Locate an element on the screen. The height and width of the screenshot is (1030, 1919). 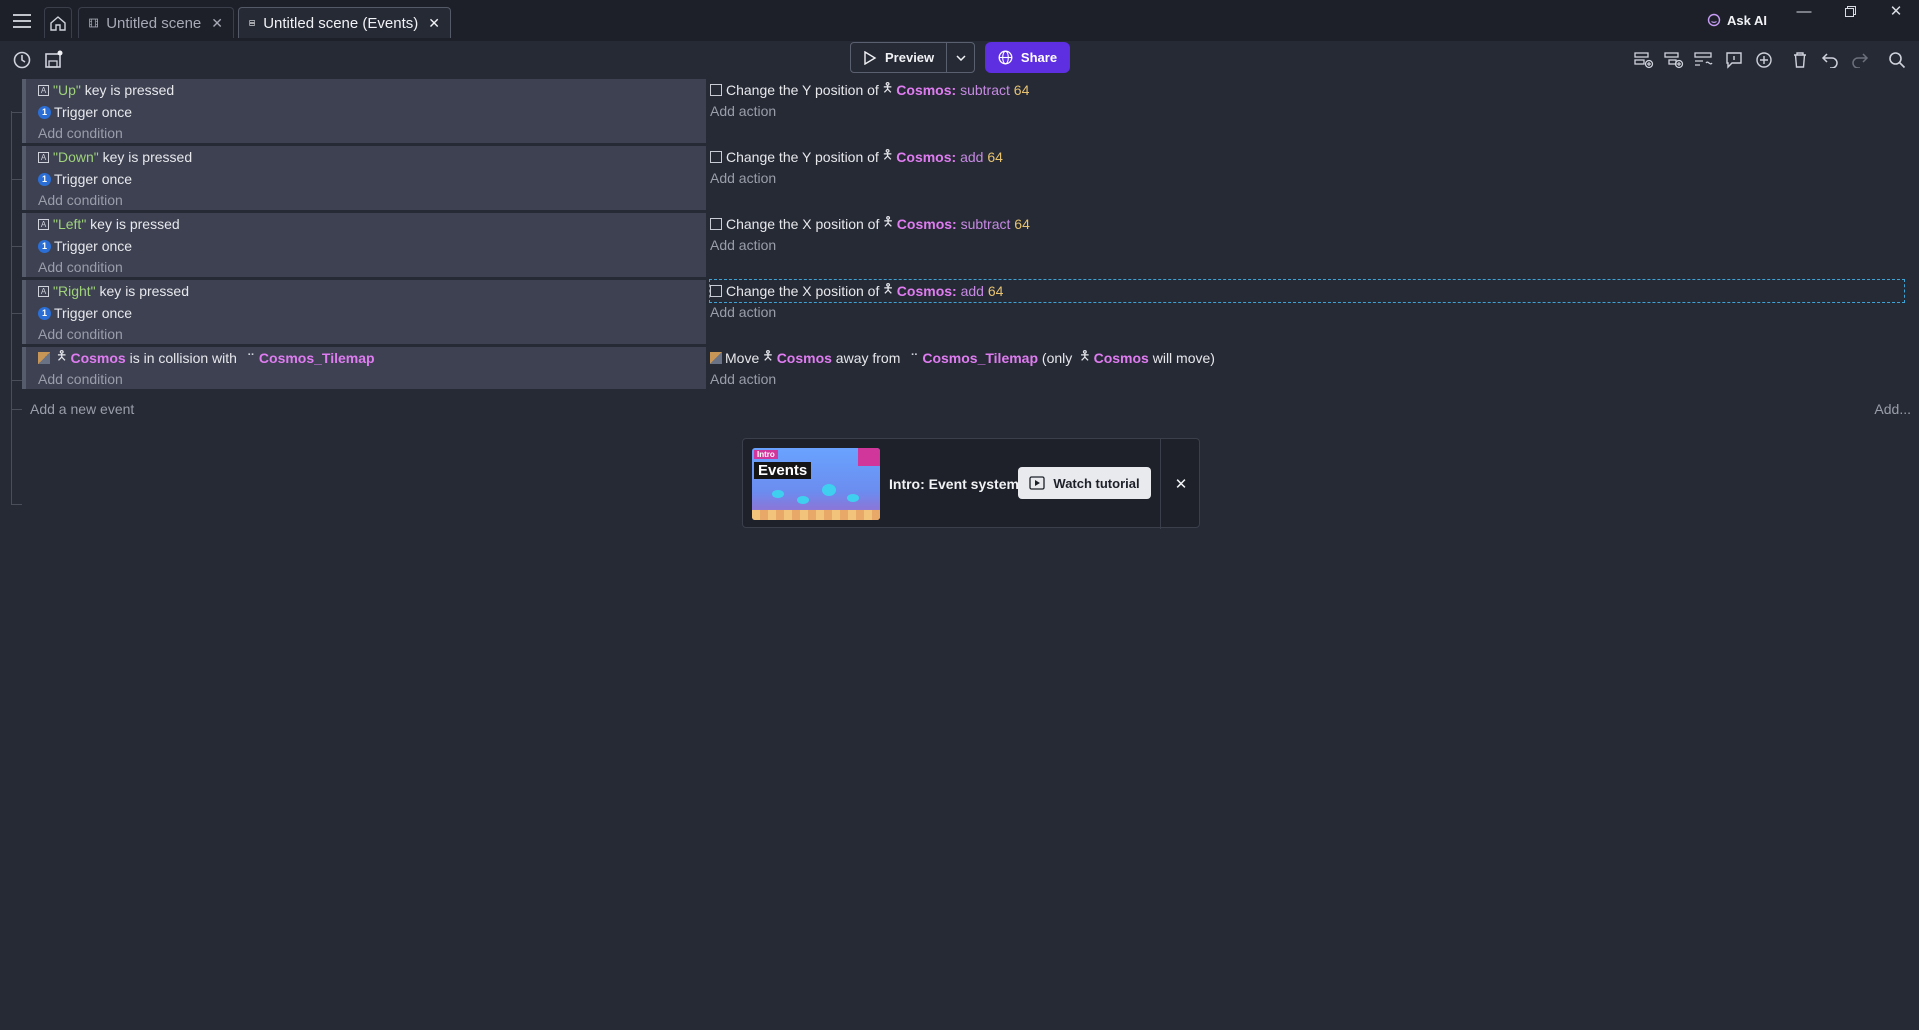
save-project-icon is located at coordinates (53, 60).